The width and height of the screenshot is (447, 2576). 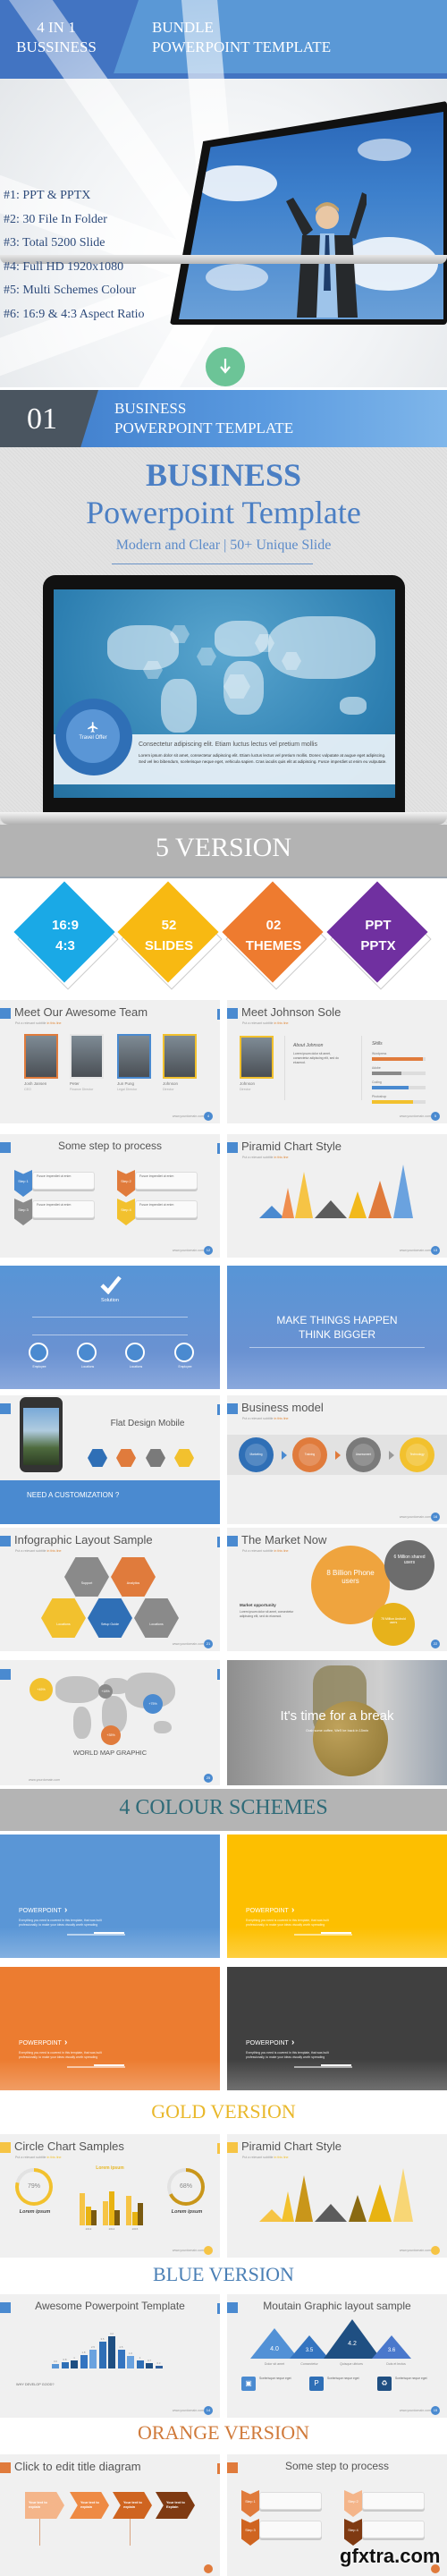 What do you see at coordinates (34, 2187) in the screenshot?
I see `donut-value: 79%` at bounding box center [34, 2187].